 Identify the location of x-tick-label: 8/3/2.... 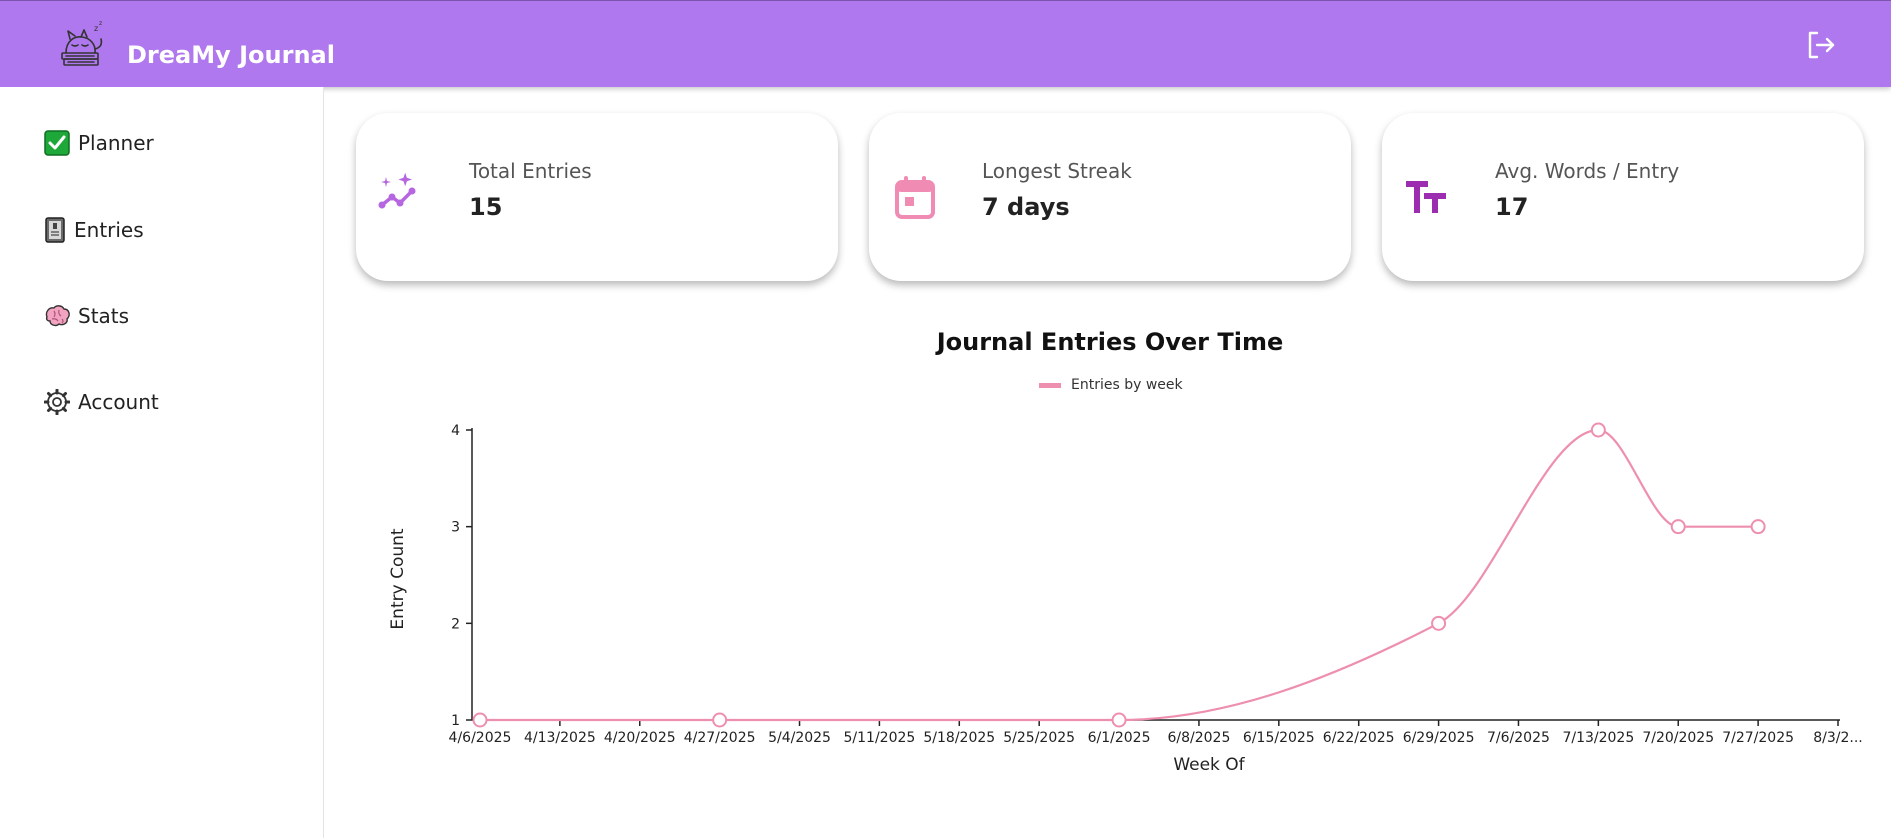
(1838, 738).